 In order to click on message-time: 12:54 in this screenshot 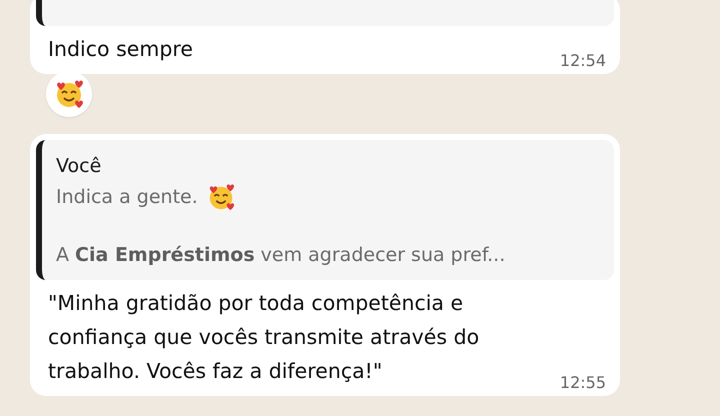, I will do `click(583, 60)`.